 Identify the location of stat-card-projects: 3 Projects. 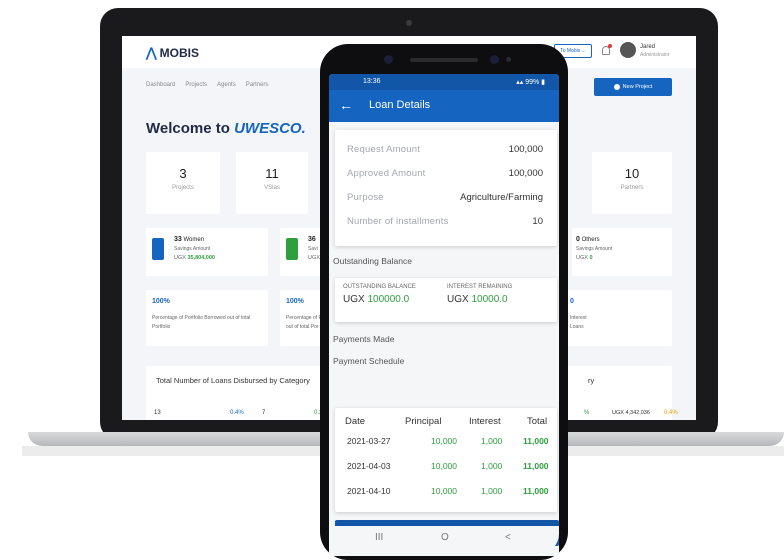
(183, 183).